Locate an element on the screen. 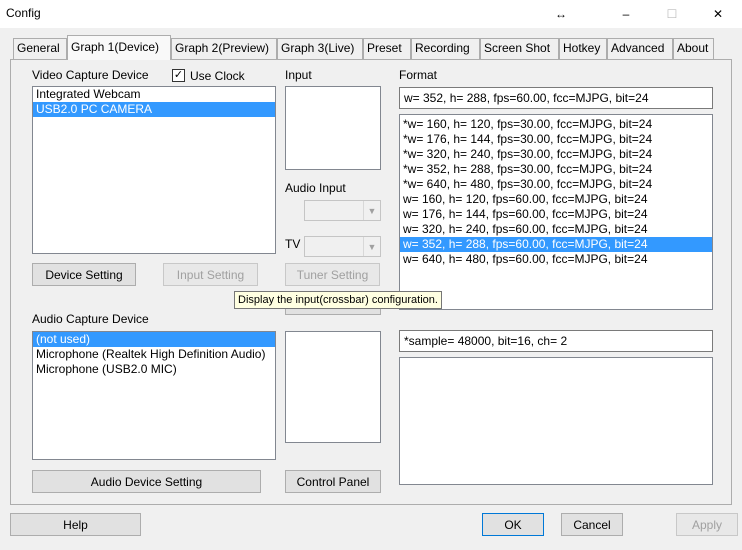 Image resolution: width=742 pixels, height=550 pixels. apply-button: Apply is located at coordinates (707, 524).